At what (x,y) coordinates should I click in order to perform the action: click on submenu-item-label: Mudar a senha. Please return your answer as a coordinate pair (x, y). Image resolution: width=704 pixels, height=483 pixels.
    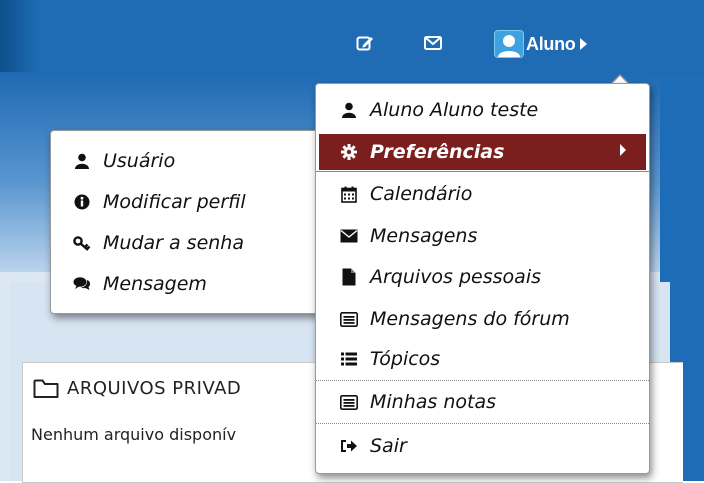
    Looking at the image, I should click on (173, 243).